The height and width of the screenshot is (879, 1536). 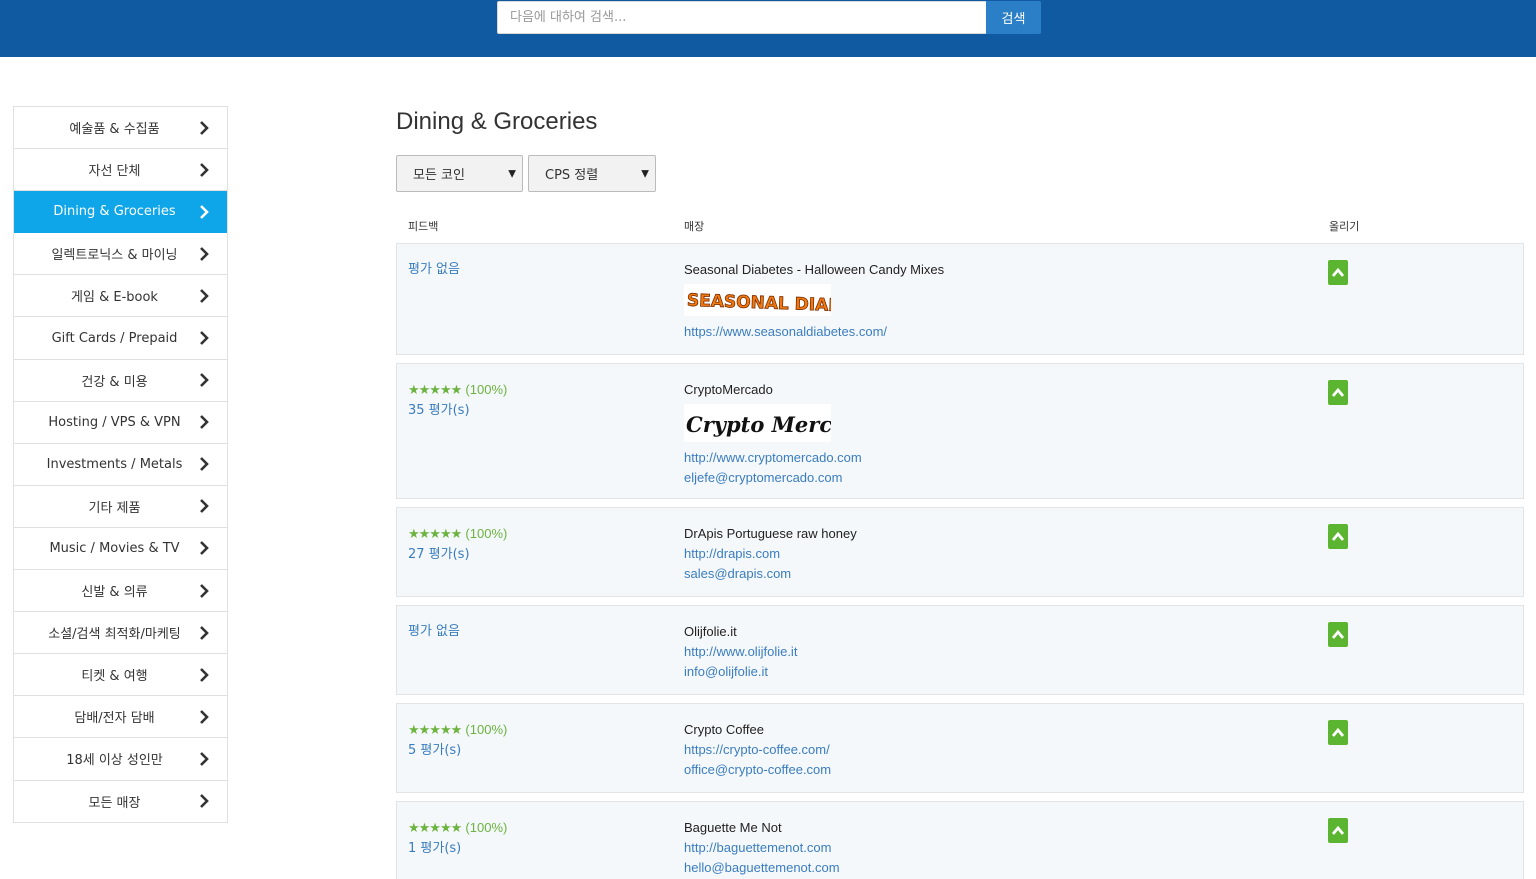 I want to click on merchant-email-link: sales@drapis.com, so click(x=770, y=574).